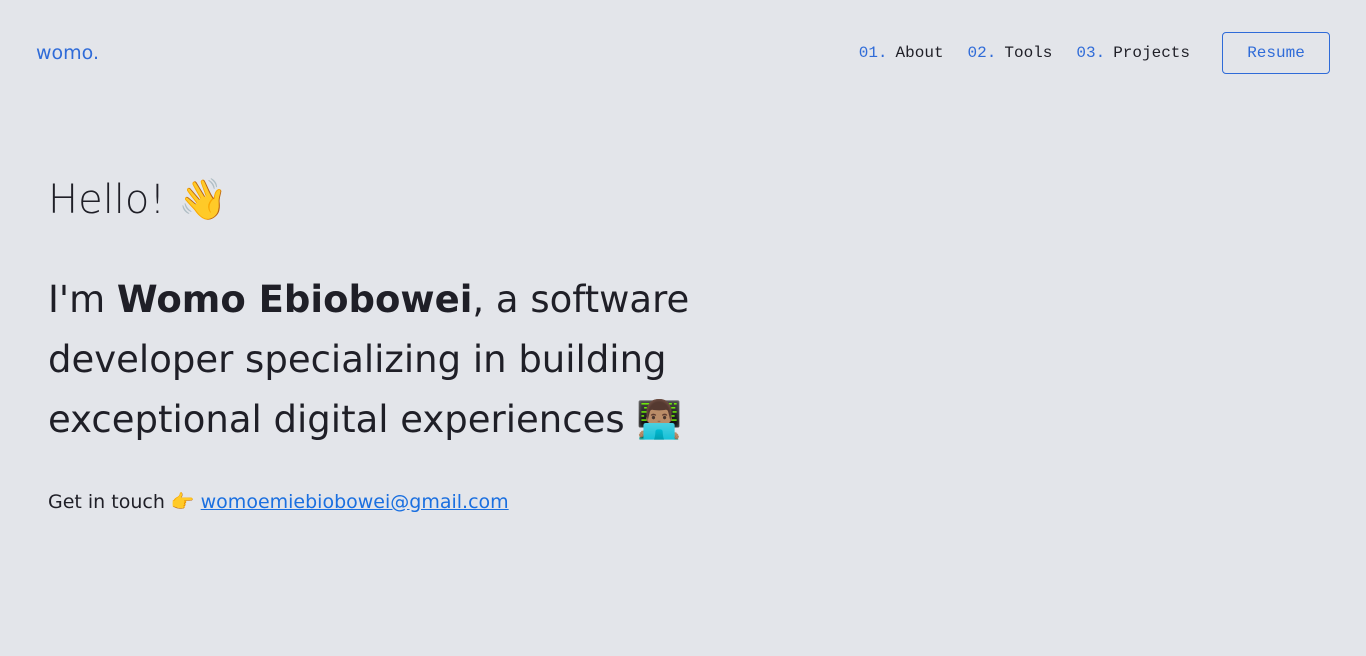 The image size is (1366, 656). What do you see at coordinates (1091, 53) in the screenshot?
I see `nav-number: 03.` at bounding box center [1091, 53].